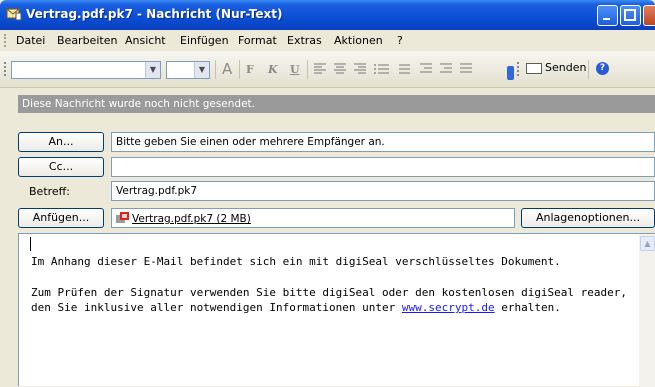 This screenshot has width=655, height=387. Describe the element at coordinates (30, 244) in the screenshot. I see `text-cursor` at that location.